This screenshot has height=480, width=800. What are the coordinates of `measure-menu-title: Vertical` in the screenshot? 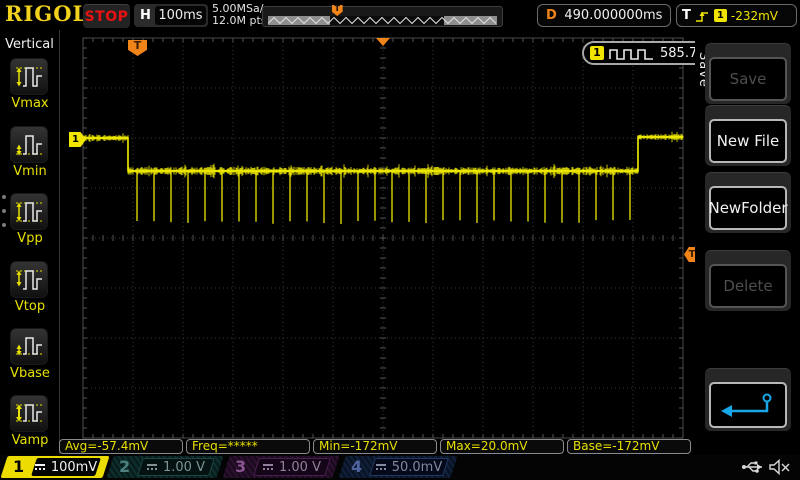 It's located at (29, 44).